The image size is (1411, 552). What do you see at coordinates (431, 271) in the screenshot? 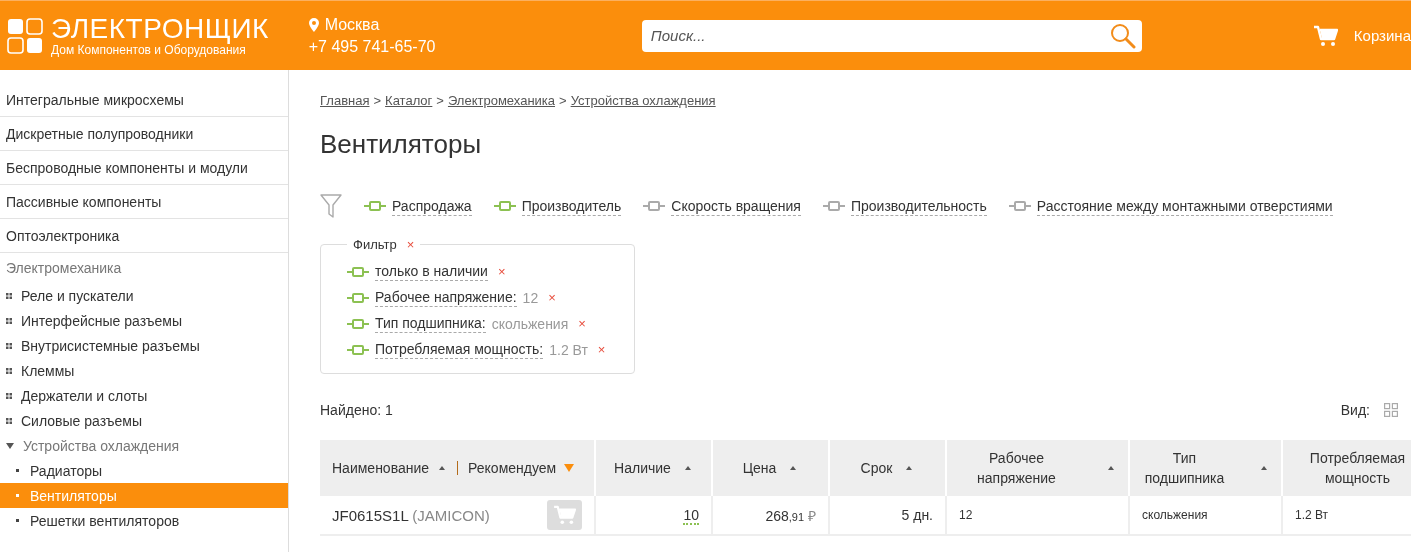
I see `filter-link: только в наличии` at bounding box center [431, 271].